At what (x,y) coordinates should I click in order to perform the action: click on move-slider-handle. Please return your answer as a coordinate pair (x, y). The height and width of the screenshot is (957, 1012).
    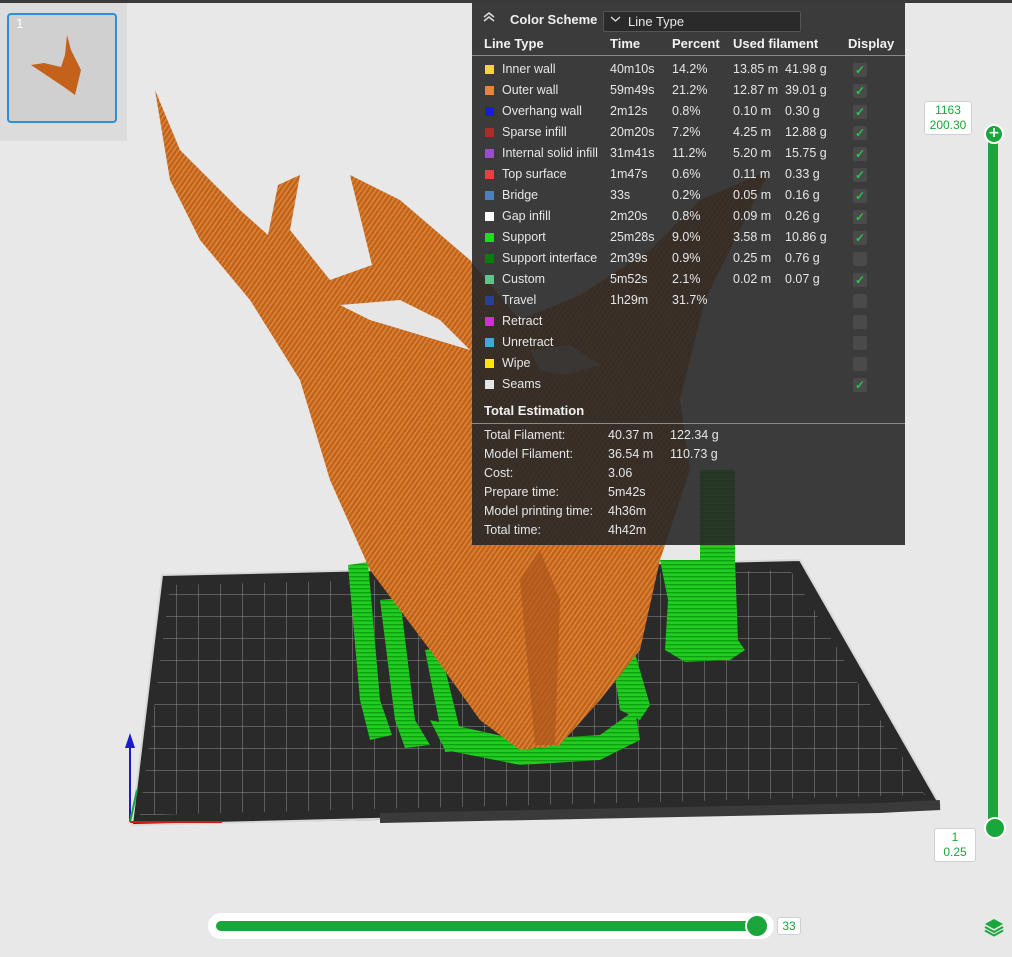
    Looking at the image, I should click on (757, 926).